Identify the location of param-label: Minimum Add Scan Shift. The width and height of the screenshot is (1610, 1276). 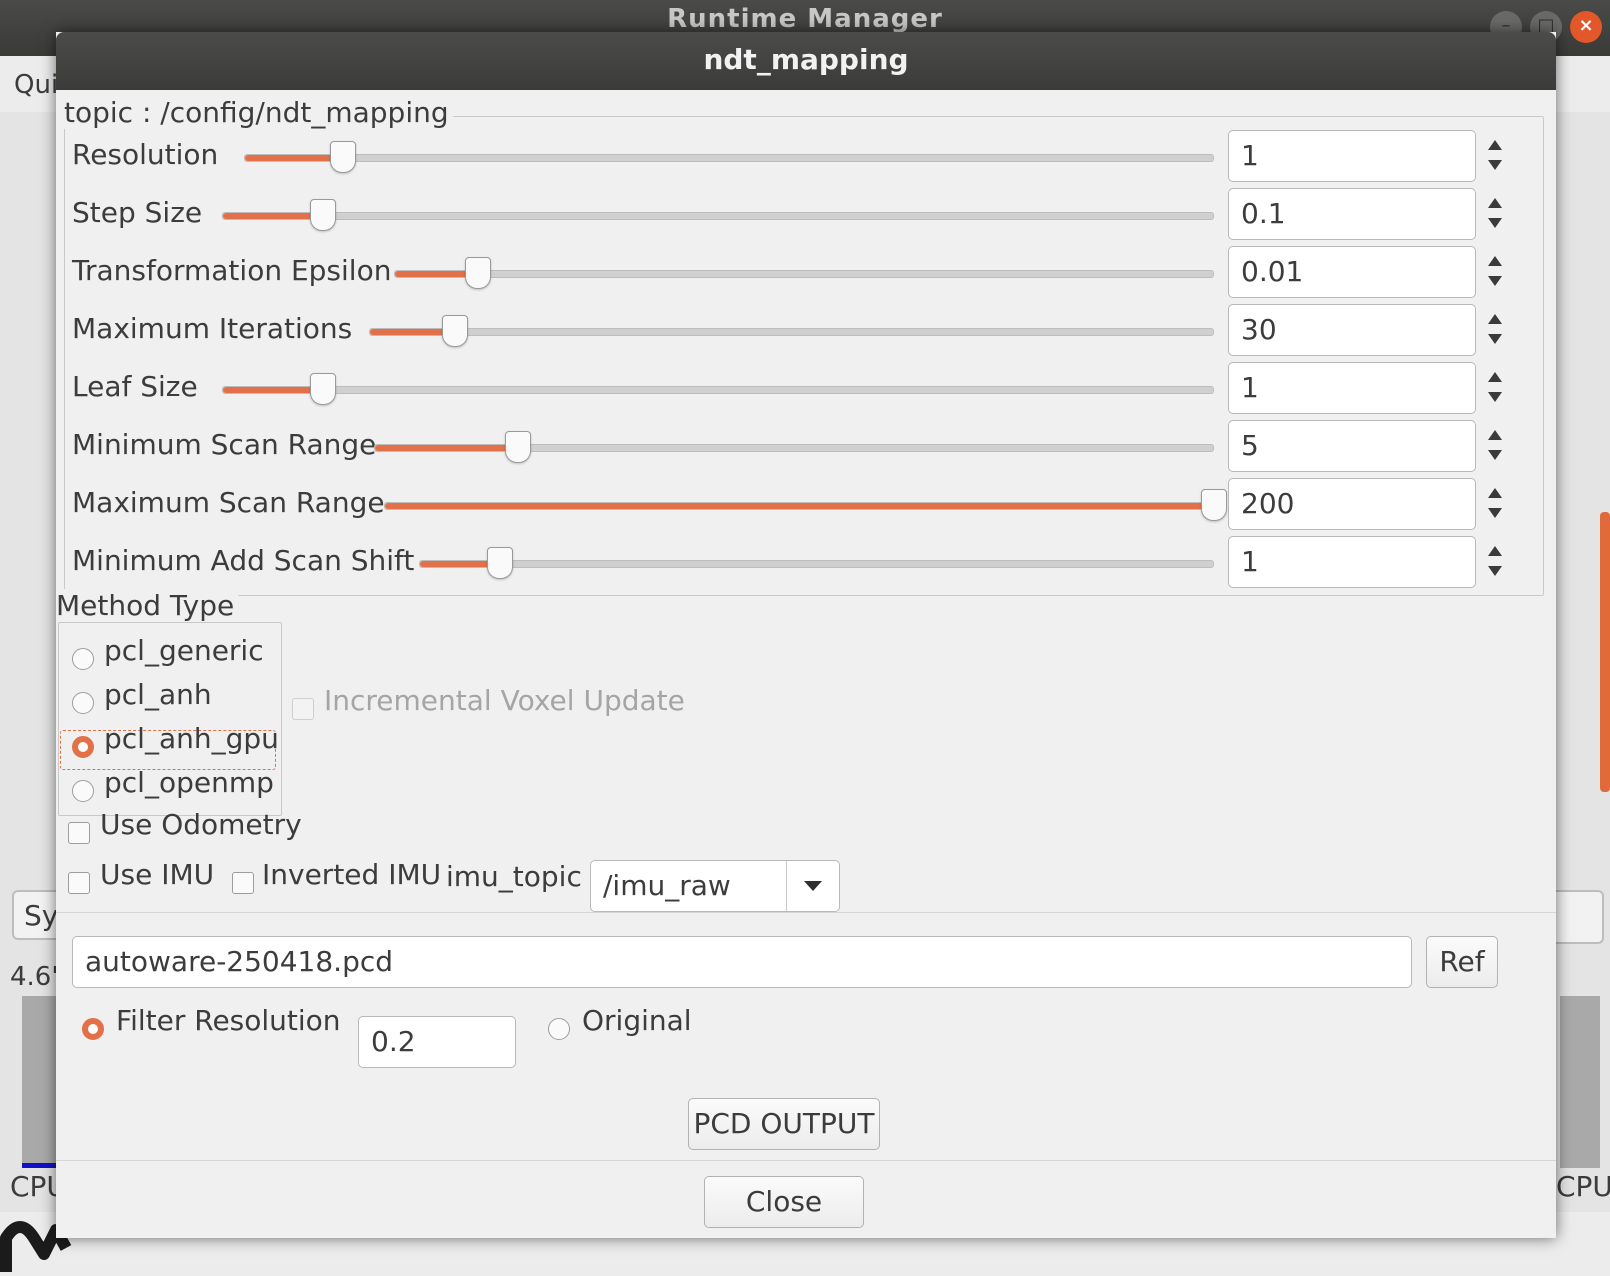
(243, 560).